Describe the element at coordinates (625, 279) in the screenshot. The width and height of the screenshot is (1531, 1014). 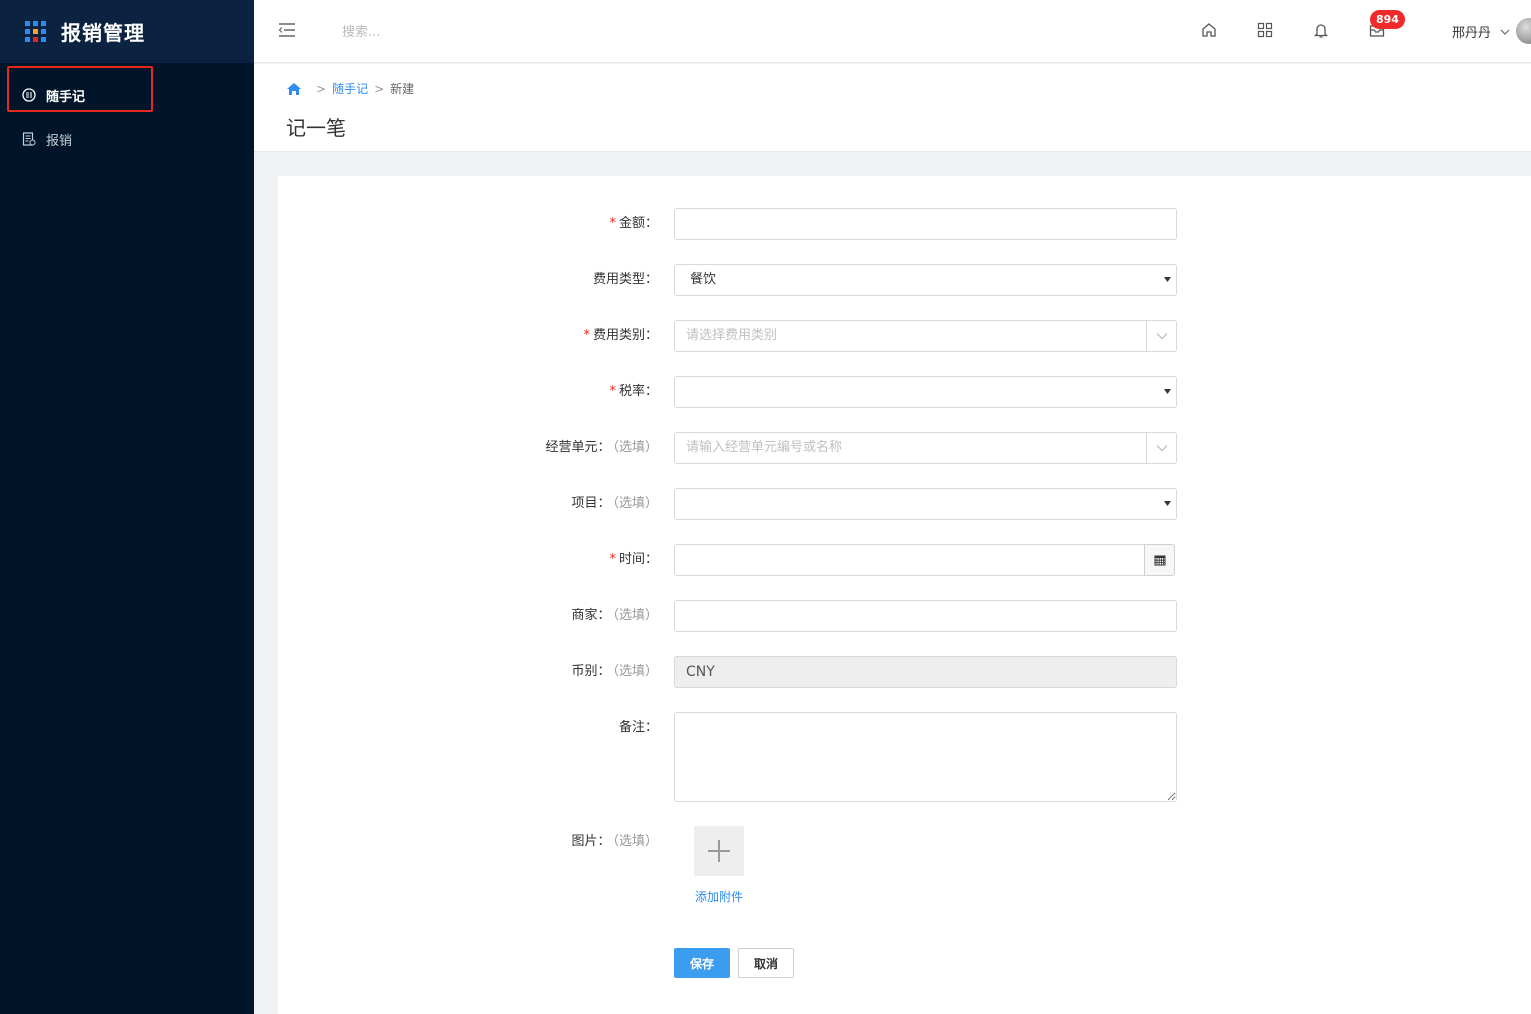
I see `expense-type-label: 费用类型：` at that location.